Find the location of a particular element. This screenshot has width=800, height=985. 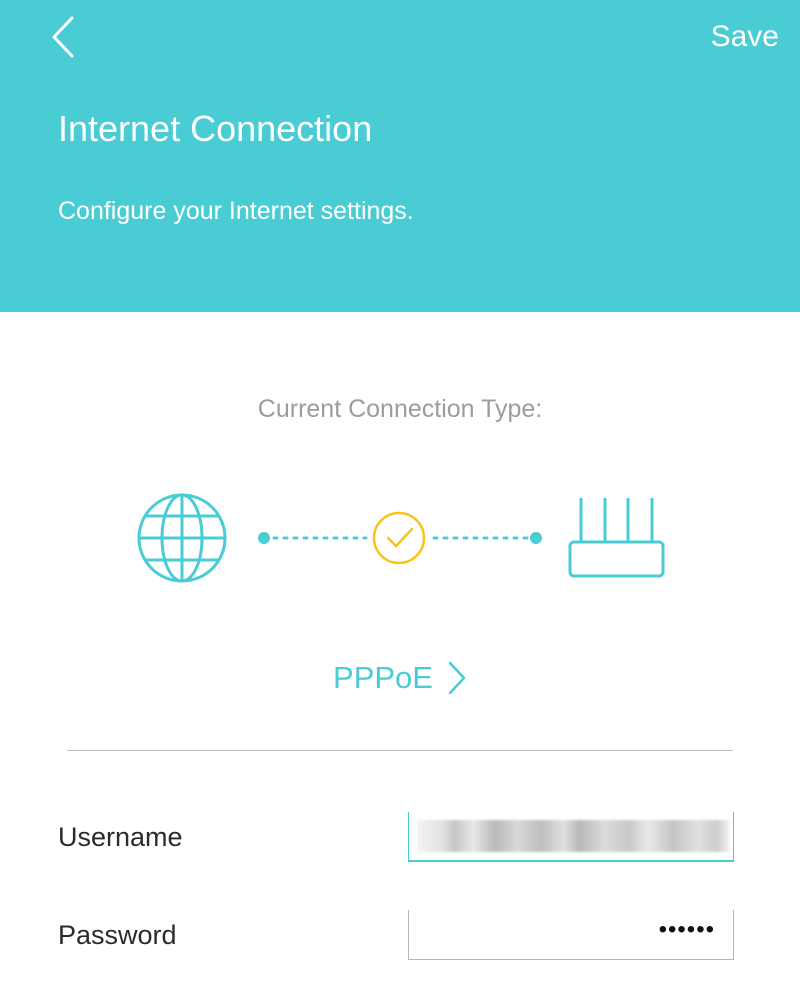

connection-type-selector: PPPoE is located at coordinates (400, 678).